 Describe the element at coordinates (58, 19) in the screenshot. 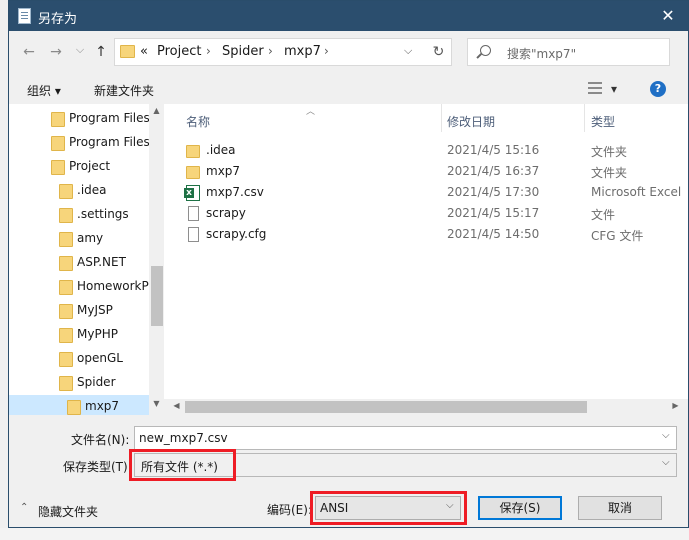

I see `dialog-title: 另存为` at that location.